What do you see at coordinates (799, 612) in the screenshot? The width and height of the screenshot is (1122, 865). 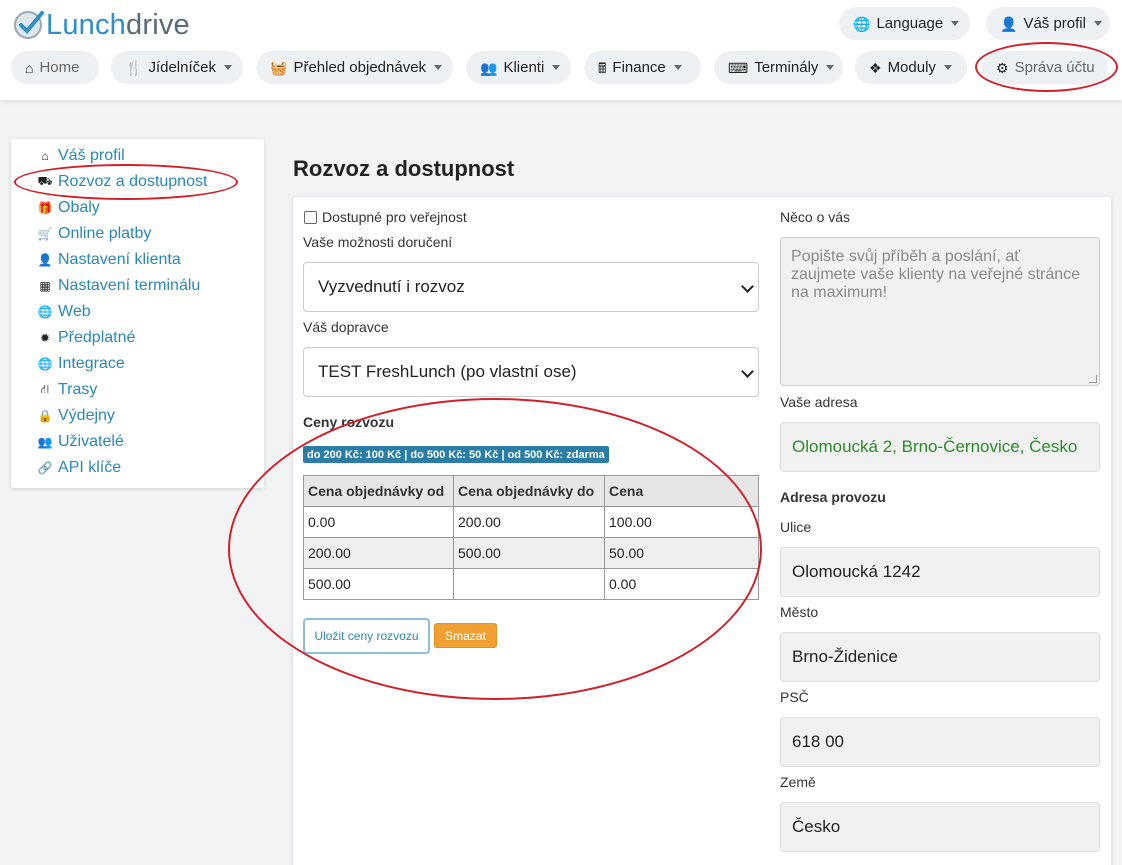 I see `city-label: Město` at bounding box center [799, 612].